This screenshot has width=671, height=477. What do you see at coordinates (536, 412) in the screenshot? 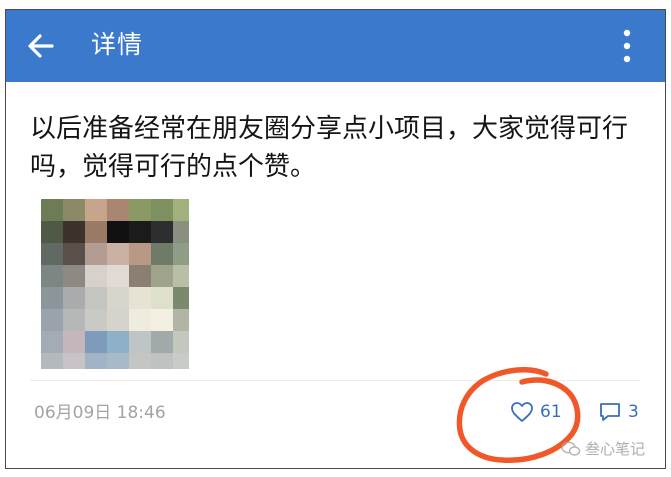
I see `like-button: 61` at bounding box center [536, 412].